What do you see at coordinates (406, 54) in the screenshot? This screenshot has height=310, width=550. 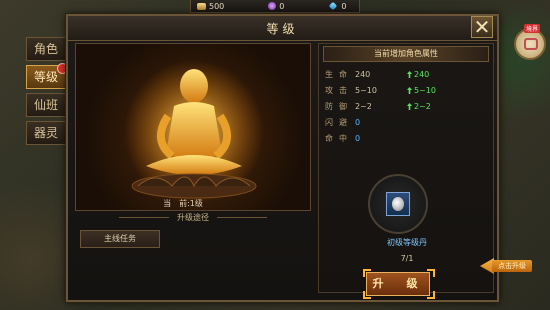 I see `attribute-panel-title: 当前增加角色属性` at bounding box center [406, 54].